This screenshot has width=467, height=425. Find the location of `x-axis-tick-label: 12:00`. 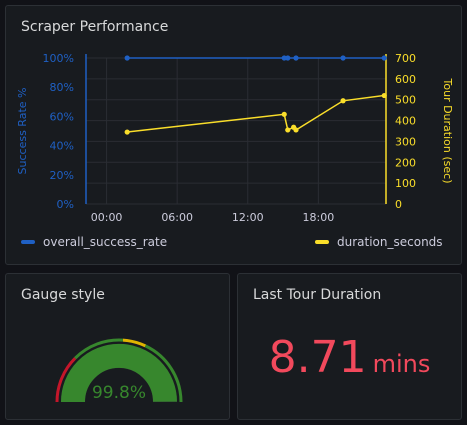

x-axis-tick-label: 12:00 is located at coordinates (248, 217).